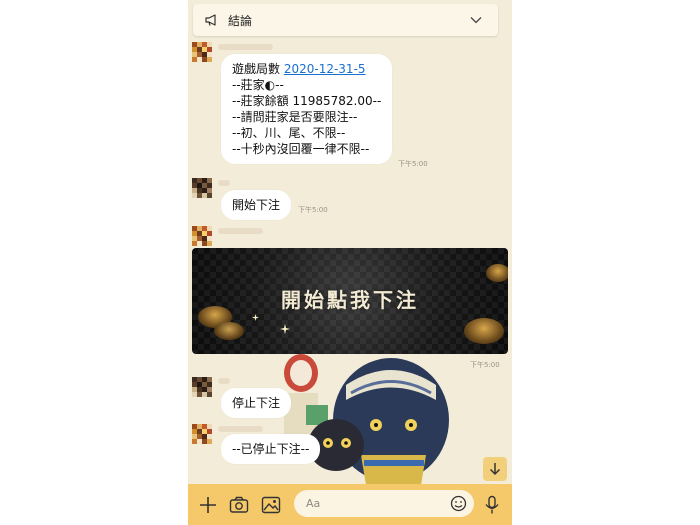  I want to click on image-icon, so click(271, 505).